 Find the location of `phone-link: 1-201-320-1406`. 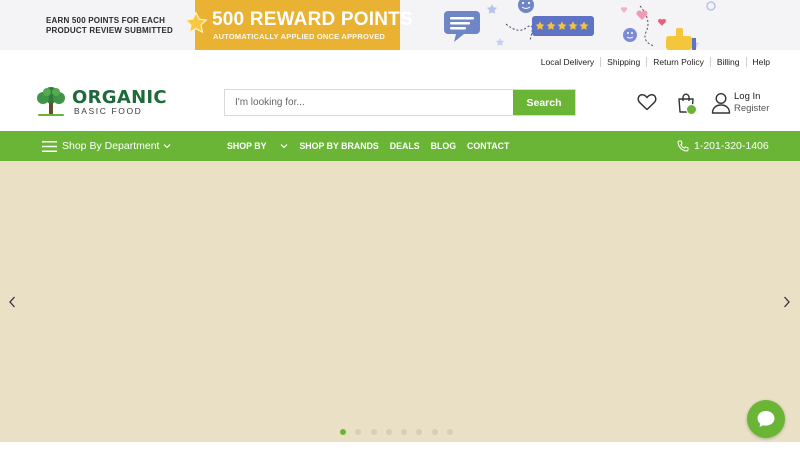

phone-link: 1-201-320-1406 is located at coordinates (723, 146).